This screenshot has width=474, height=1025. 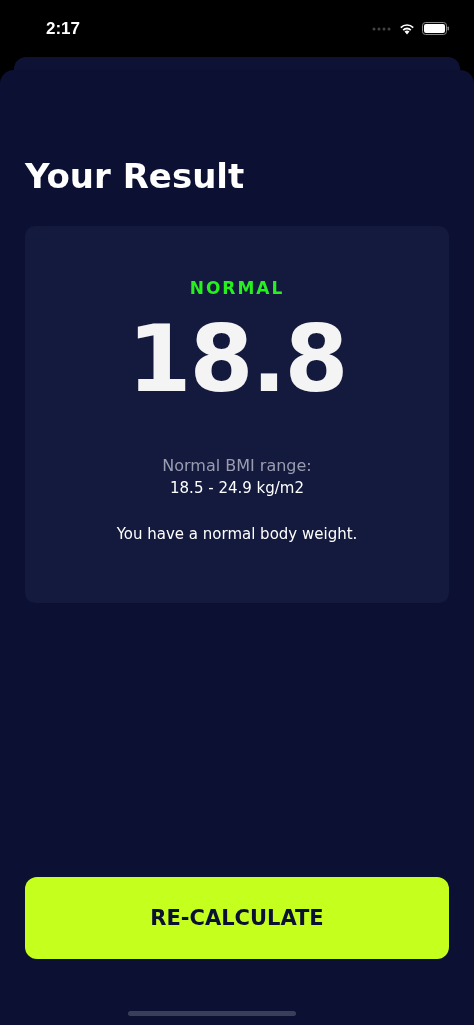 What do you see at coordinates (237, 360) in the screenshot?
I see `bmi-value: 18.8` at bounding box center [237, 360].